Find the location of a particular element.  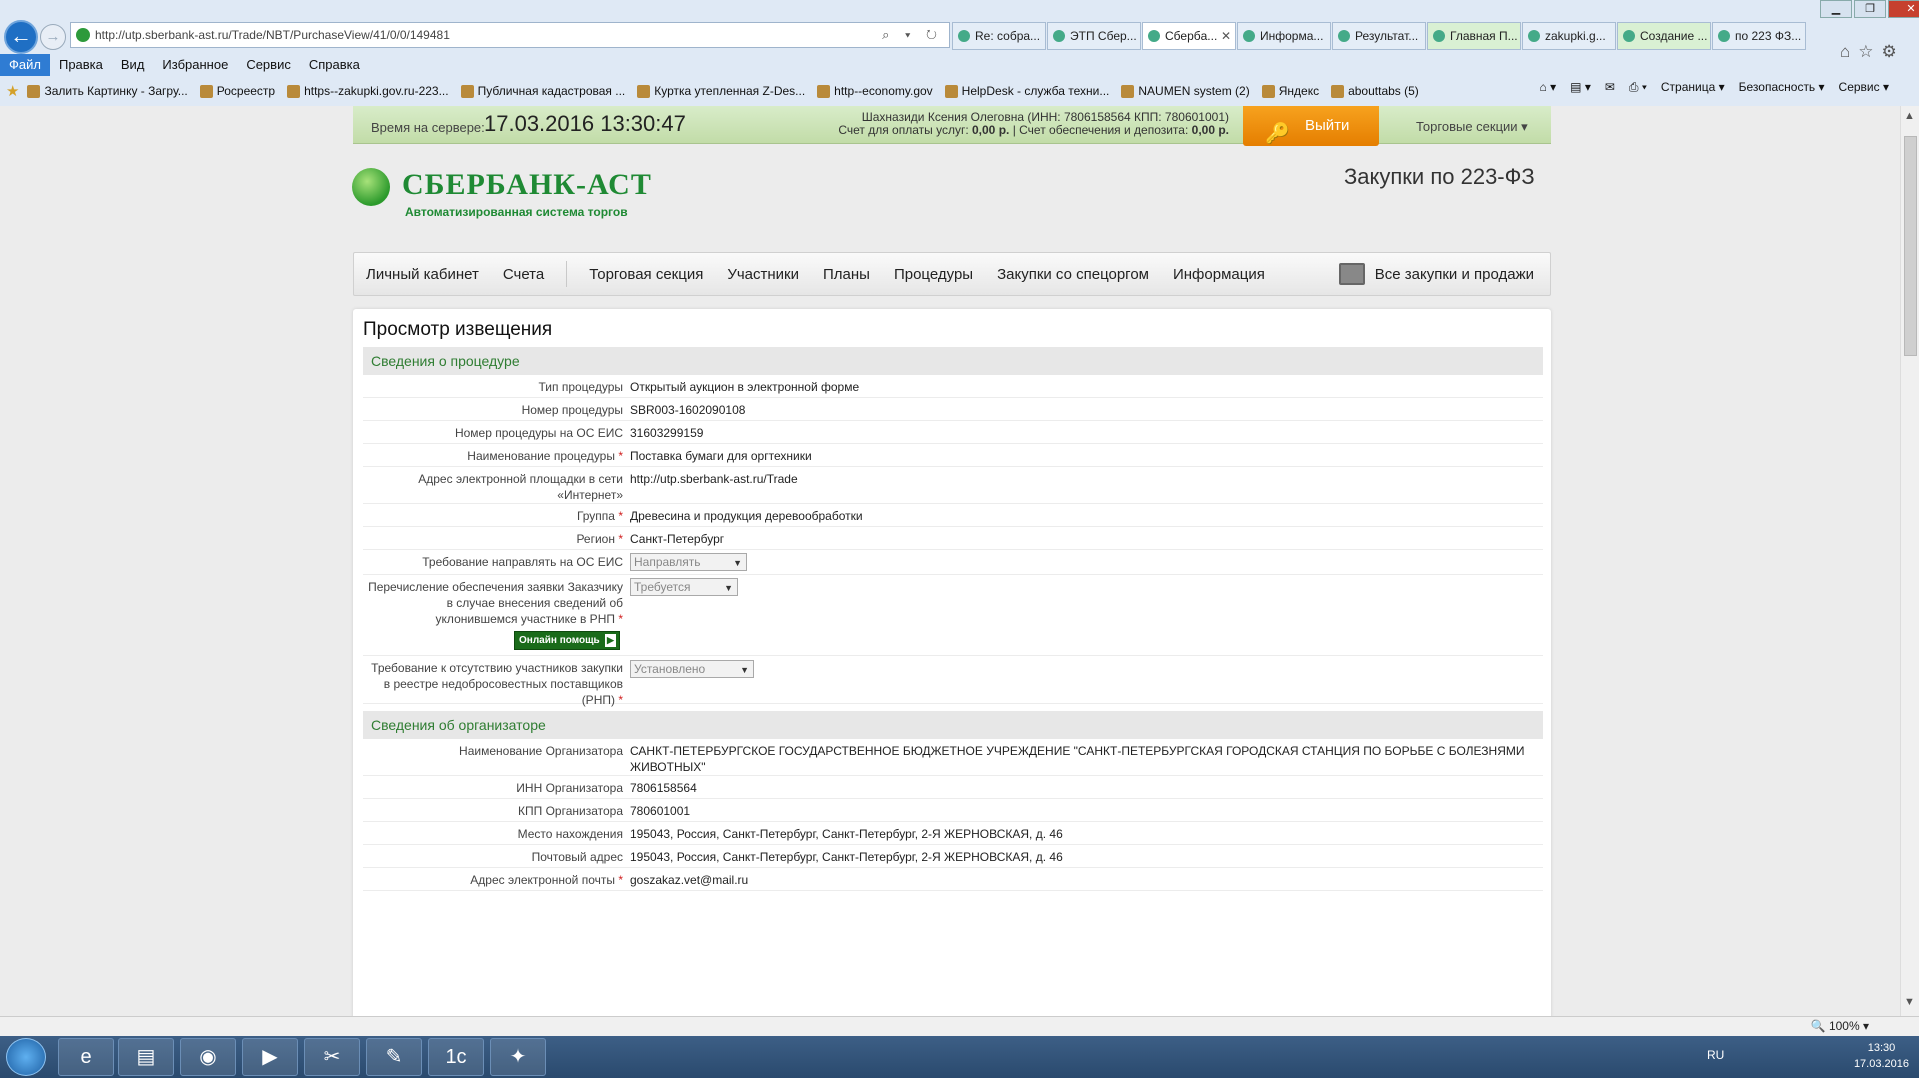

print-icon: ⎙ ▾ is located at coordinates (1638, 87).